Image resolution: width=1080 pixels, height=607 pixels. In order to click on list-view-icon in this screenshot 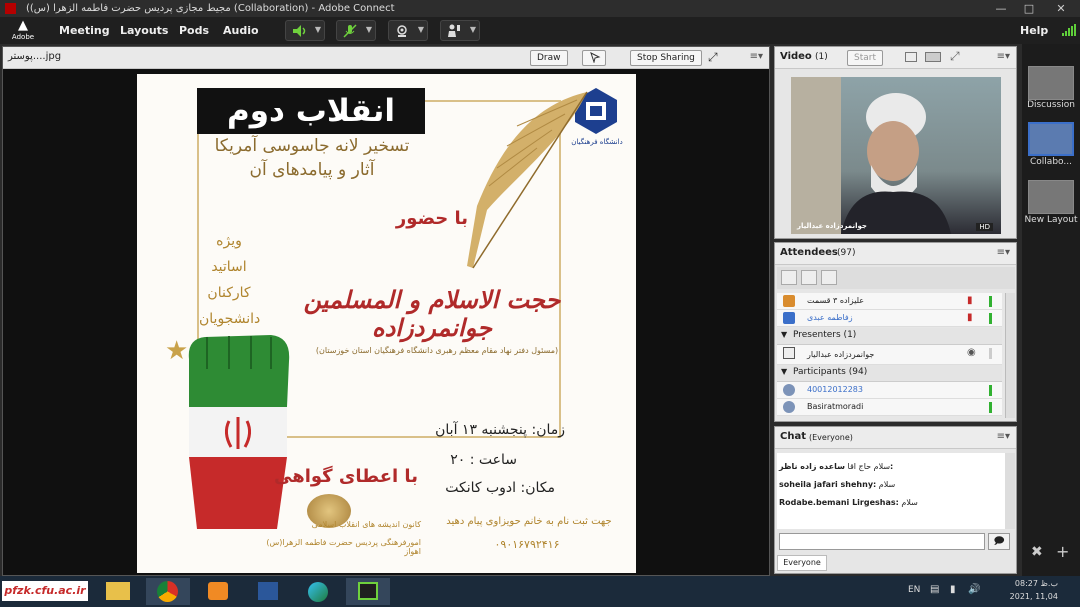, I will do `click(789, 277)`.